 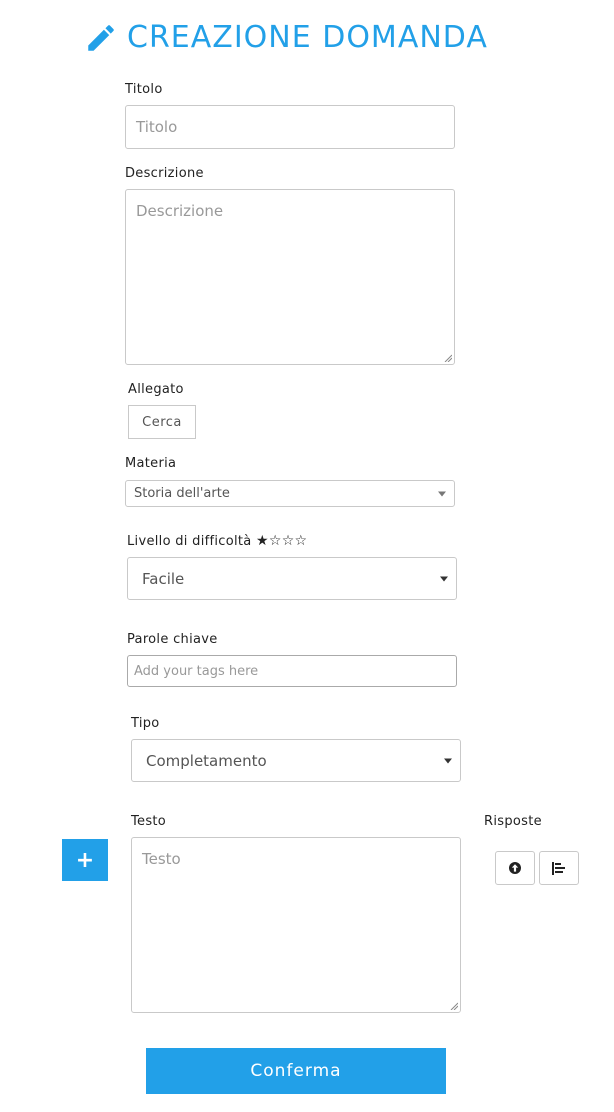 What do you see at coordinates (206, 760) in the screenshot?
I see `type-value: Completamento` at bounding box center [206, 760].